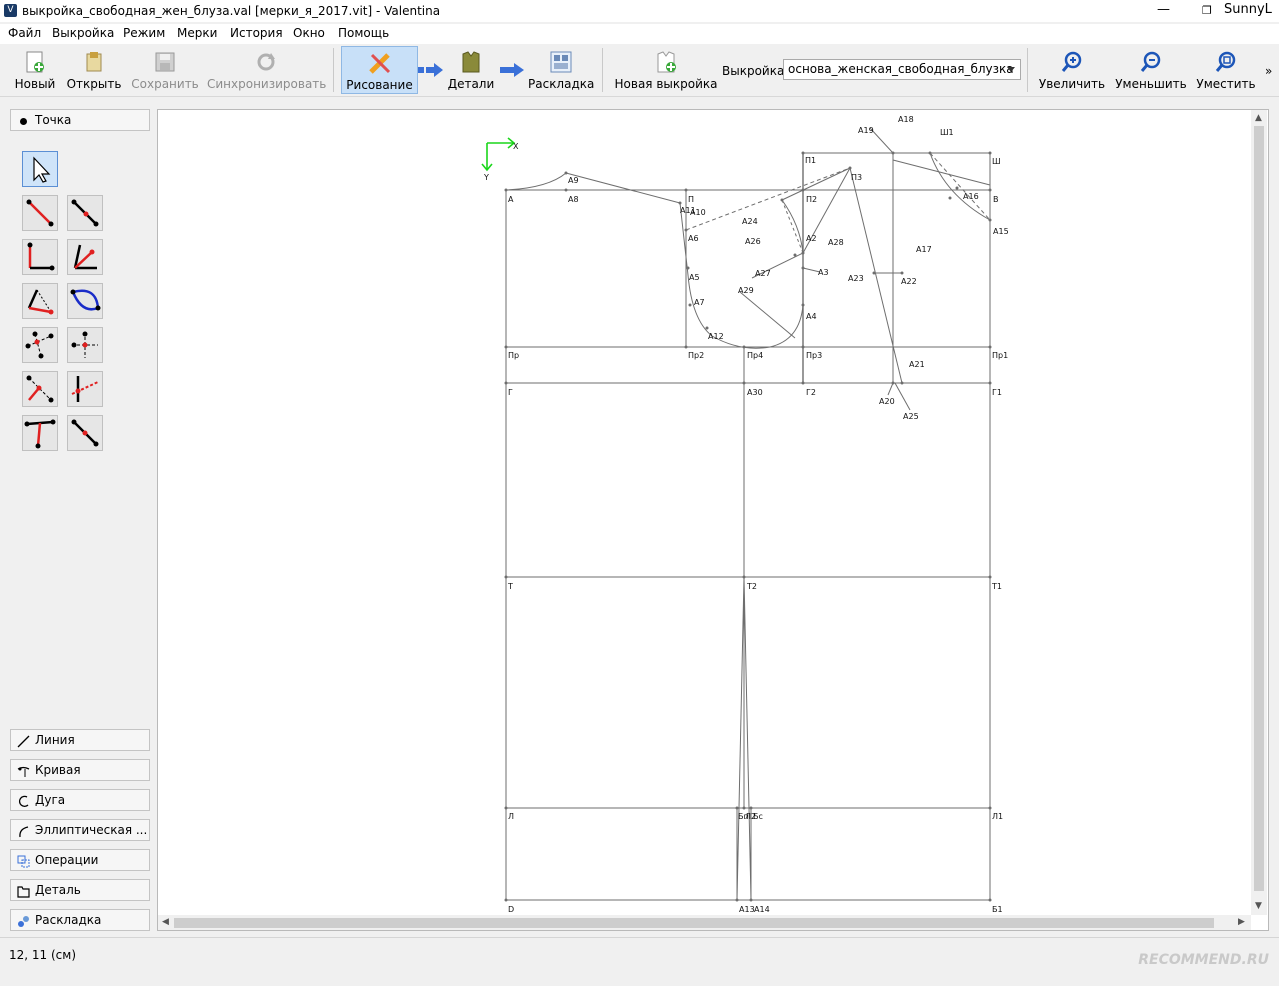 Image resolution: width=1279 pixels, height=986 pixels. I want to click on point-label: Пр4, so click(755, 355).